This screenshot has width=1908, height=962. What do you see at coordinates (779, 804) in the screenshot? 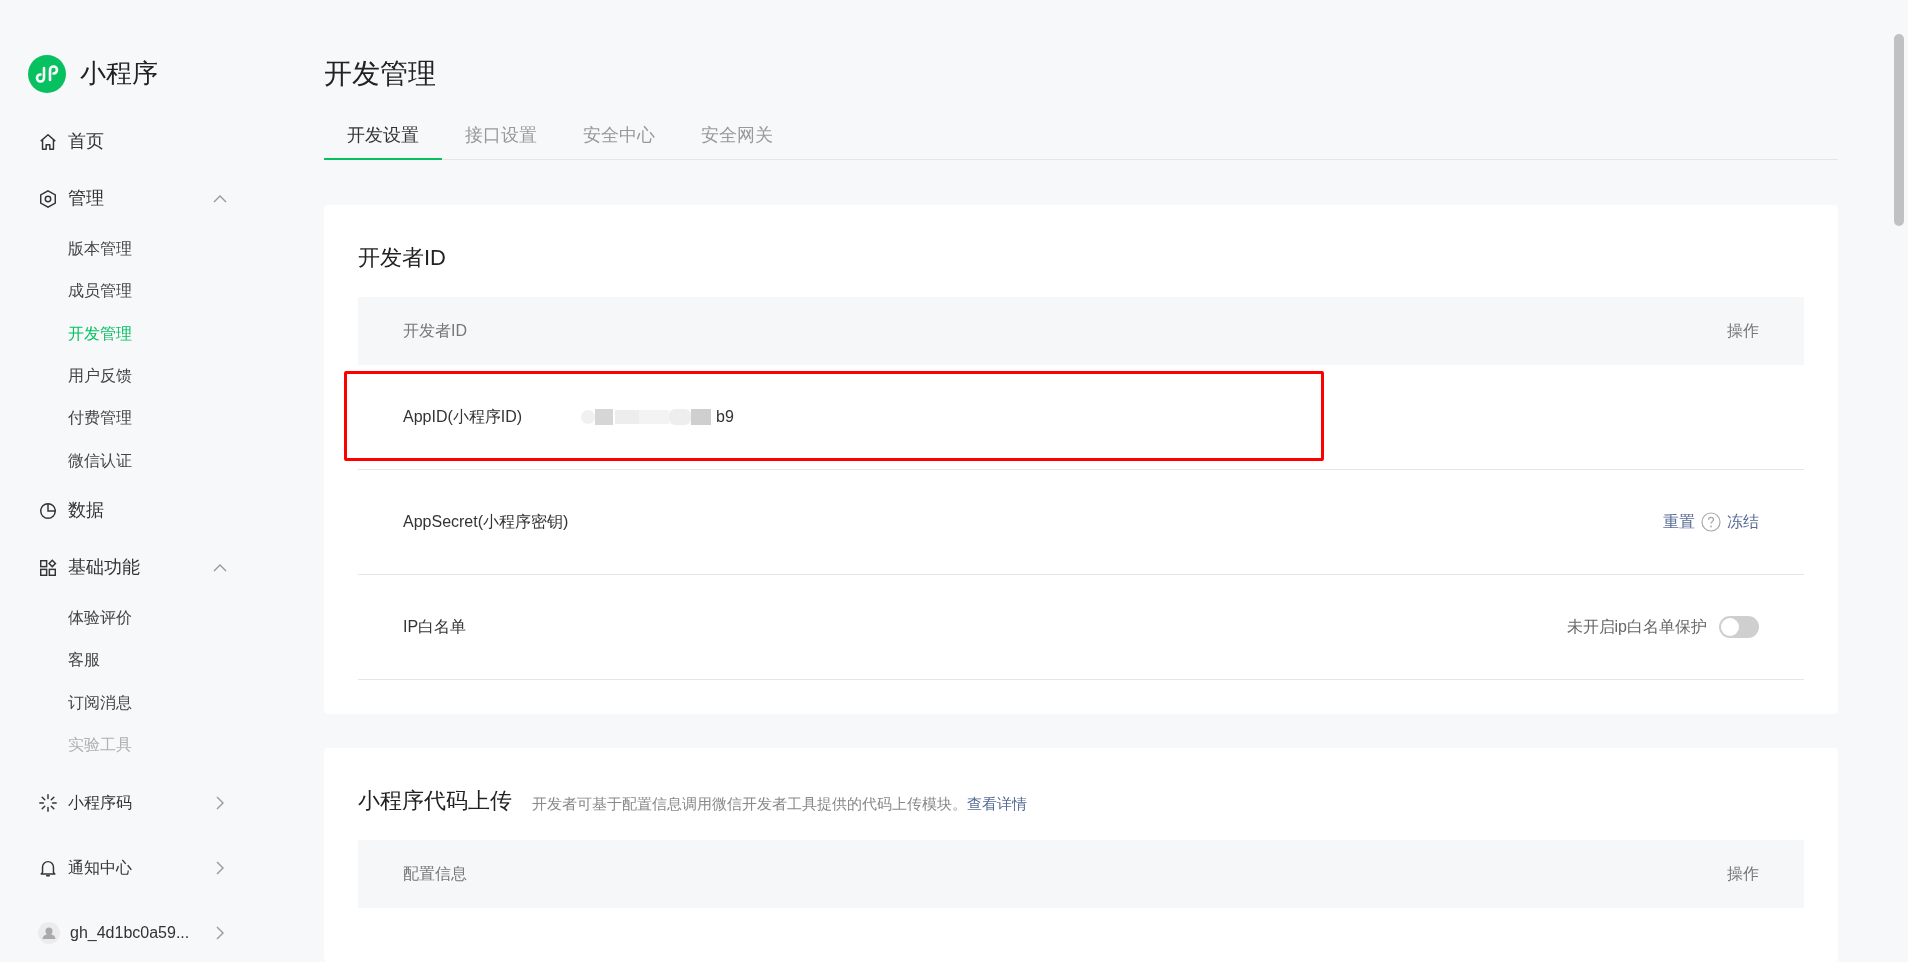
I see `card-description: 开发者可基于配置信息调用微信开发者工具提供的代码上传模块。查看详情` at bounding box center [779, 804].